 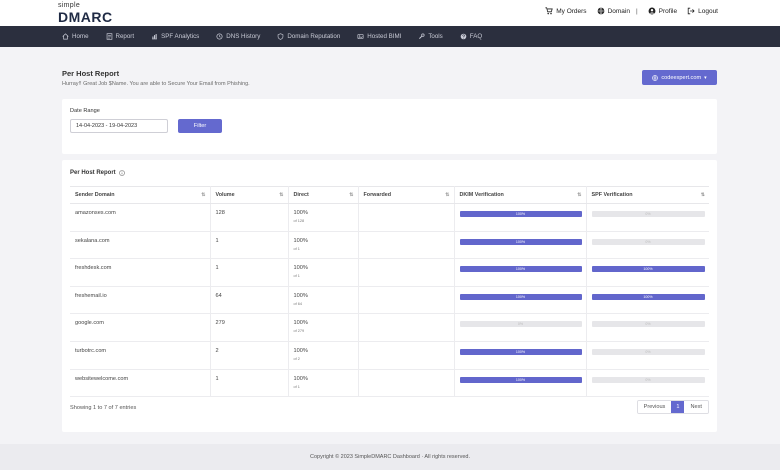 What do you see at coordinates (323, 245) in the screenshot?
I see `cell-direct: 100% of 1` at bounding box center [323, 245].